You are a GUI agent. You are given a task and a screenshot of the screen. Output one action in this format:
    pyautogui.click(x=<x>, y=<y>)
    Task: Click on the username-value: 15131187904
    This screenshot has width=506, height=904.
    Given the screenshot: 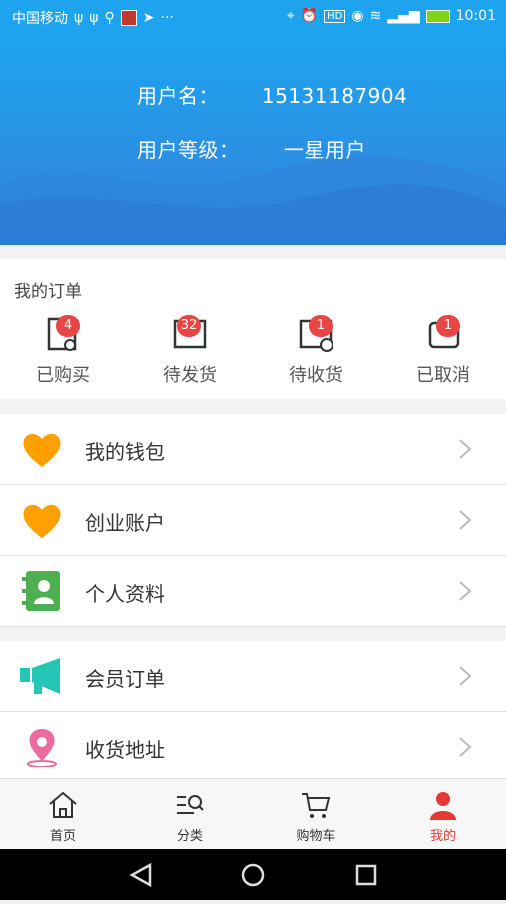 What is the action you would take?
    pyautogui.click(x=334, y=96)
    